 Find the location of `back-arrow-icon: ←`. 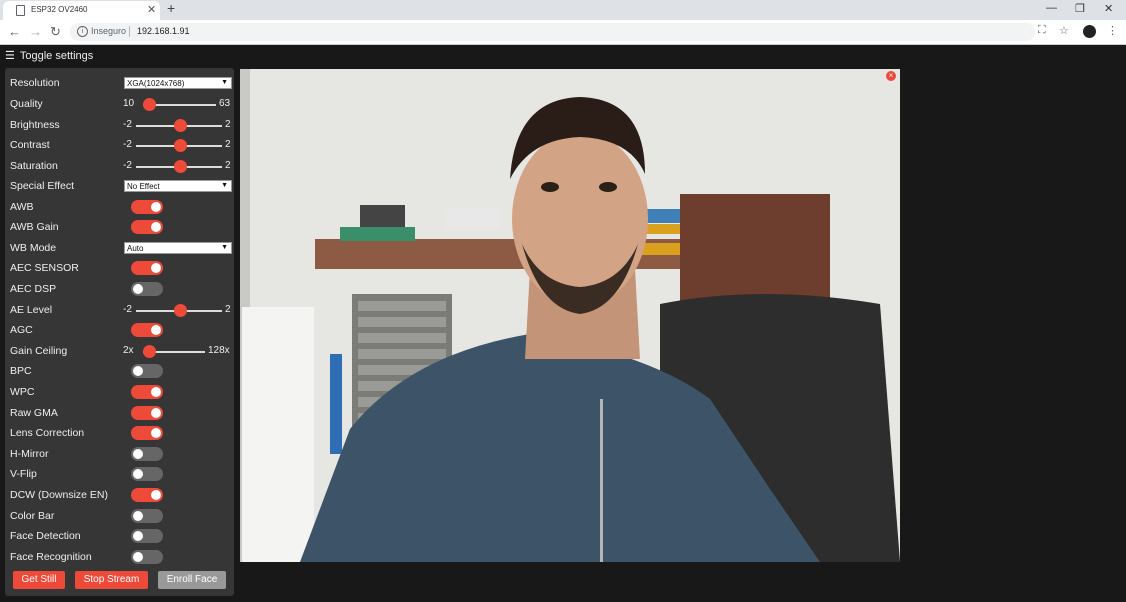

back-arrow-icon: ← is located at coordinates (14, 31).